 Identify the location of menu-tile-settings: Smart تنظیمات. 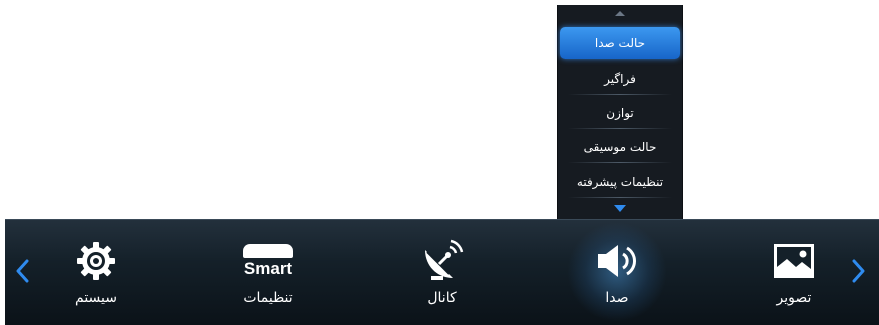
(268, 272).